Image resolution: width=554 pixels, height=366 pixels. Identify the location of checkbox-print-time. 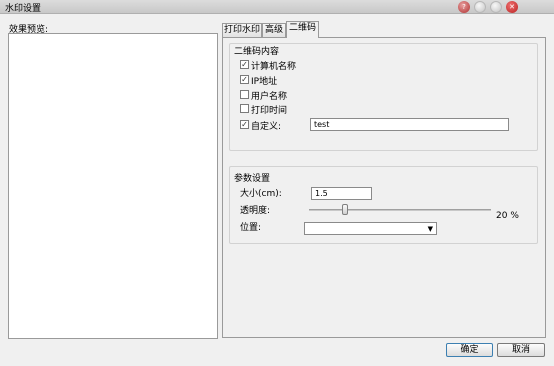
(244, 108).